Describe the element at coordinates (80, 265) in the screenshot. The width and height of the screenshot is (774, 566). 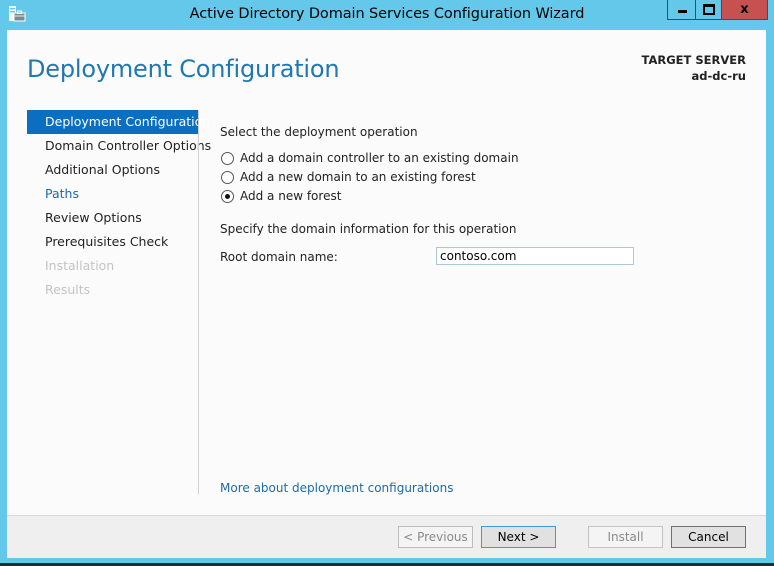
I see `nav-item-installation: Installation` at that location.